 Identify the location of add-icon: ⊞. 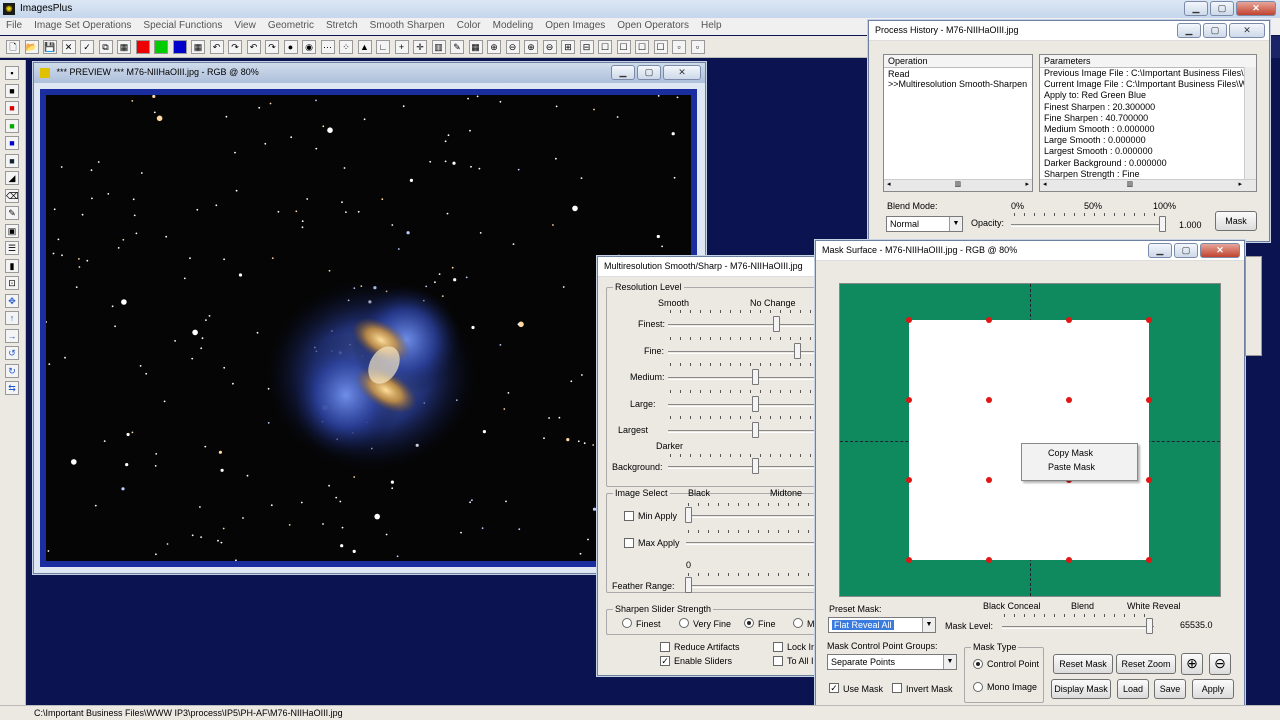
(568, 47).